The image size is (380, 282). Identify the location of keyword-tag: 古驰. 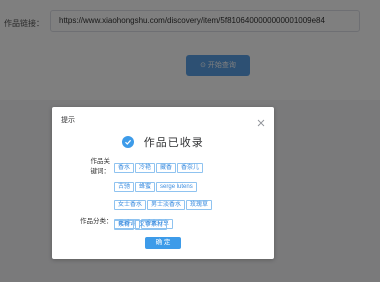
(124, 186).